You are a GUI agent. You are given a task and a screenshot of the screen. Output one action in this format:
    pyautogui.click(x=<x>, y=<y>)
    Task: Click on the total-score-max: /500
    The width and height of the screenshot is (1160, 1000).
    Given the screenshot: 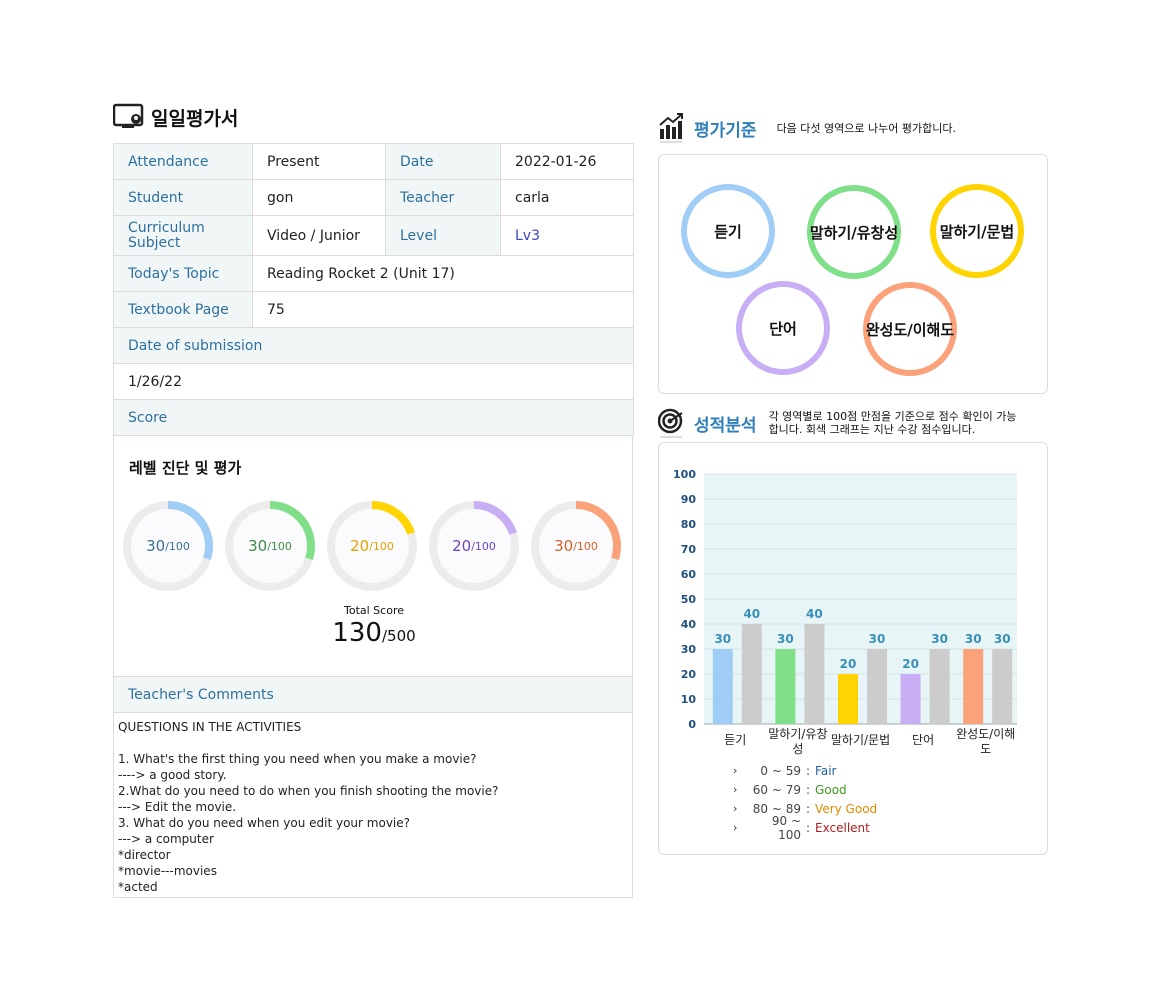 What is the action you would take?
    pyautogui.click(x=398, y=636)
    